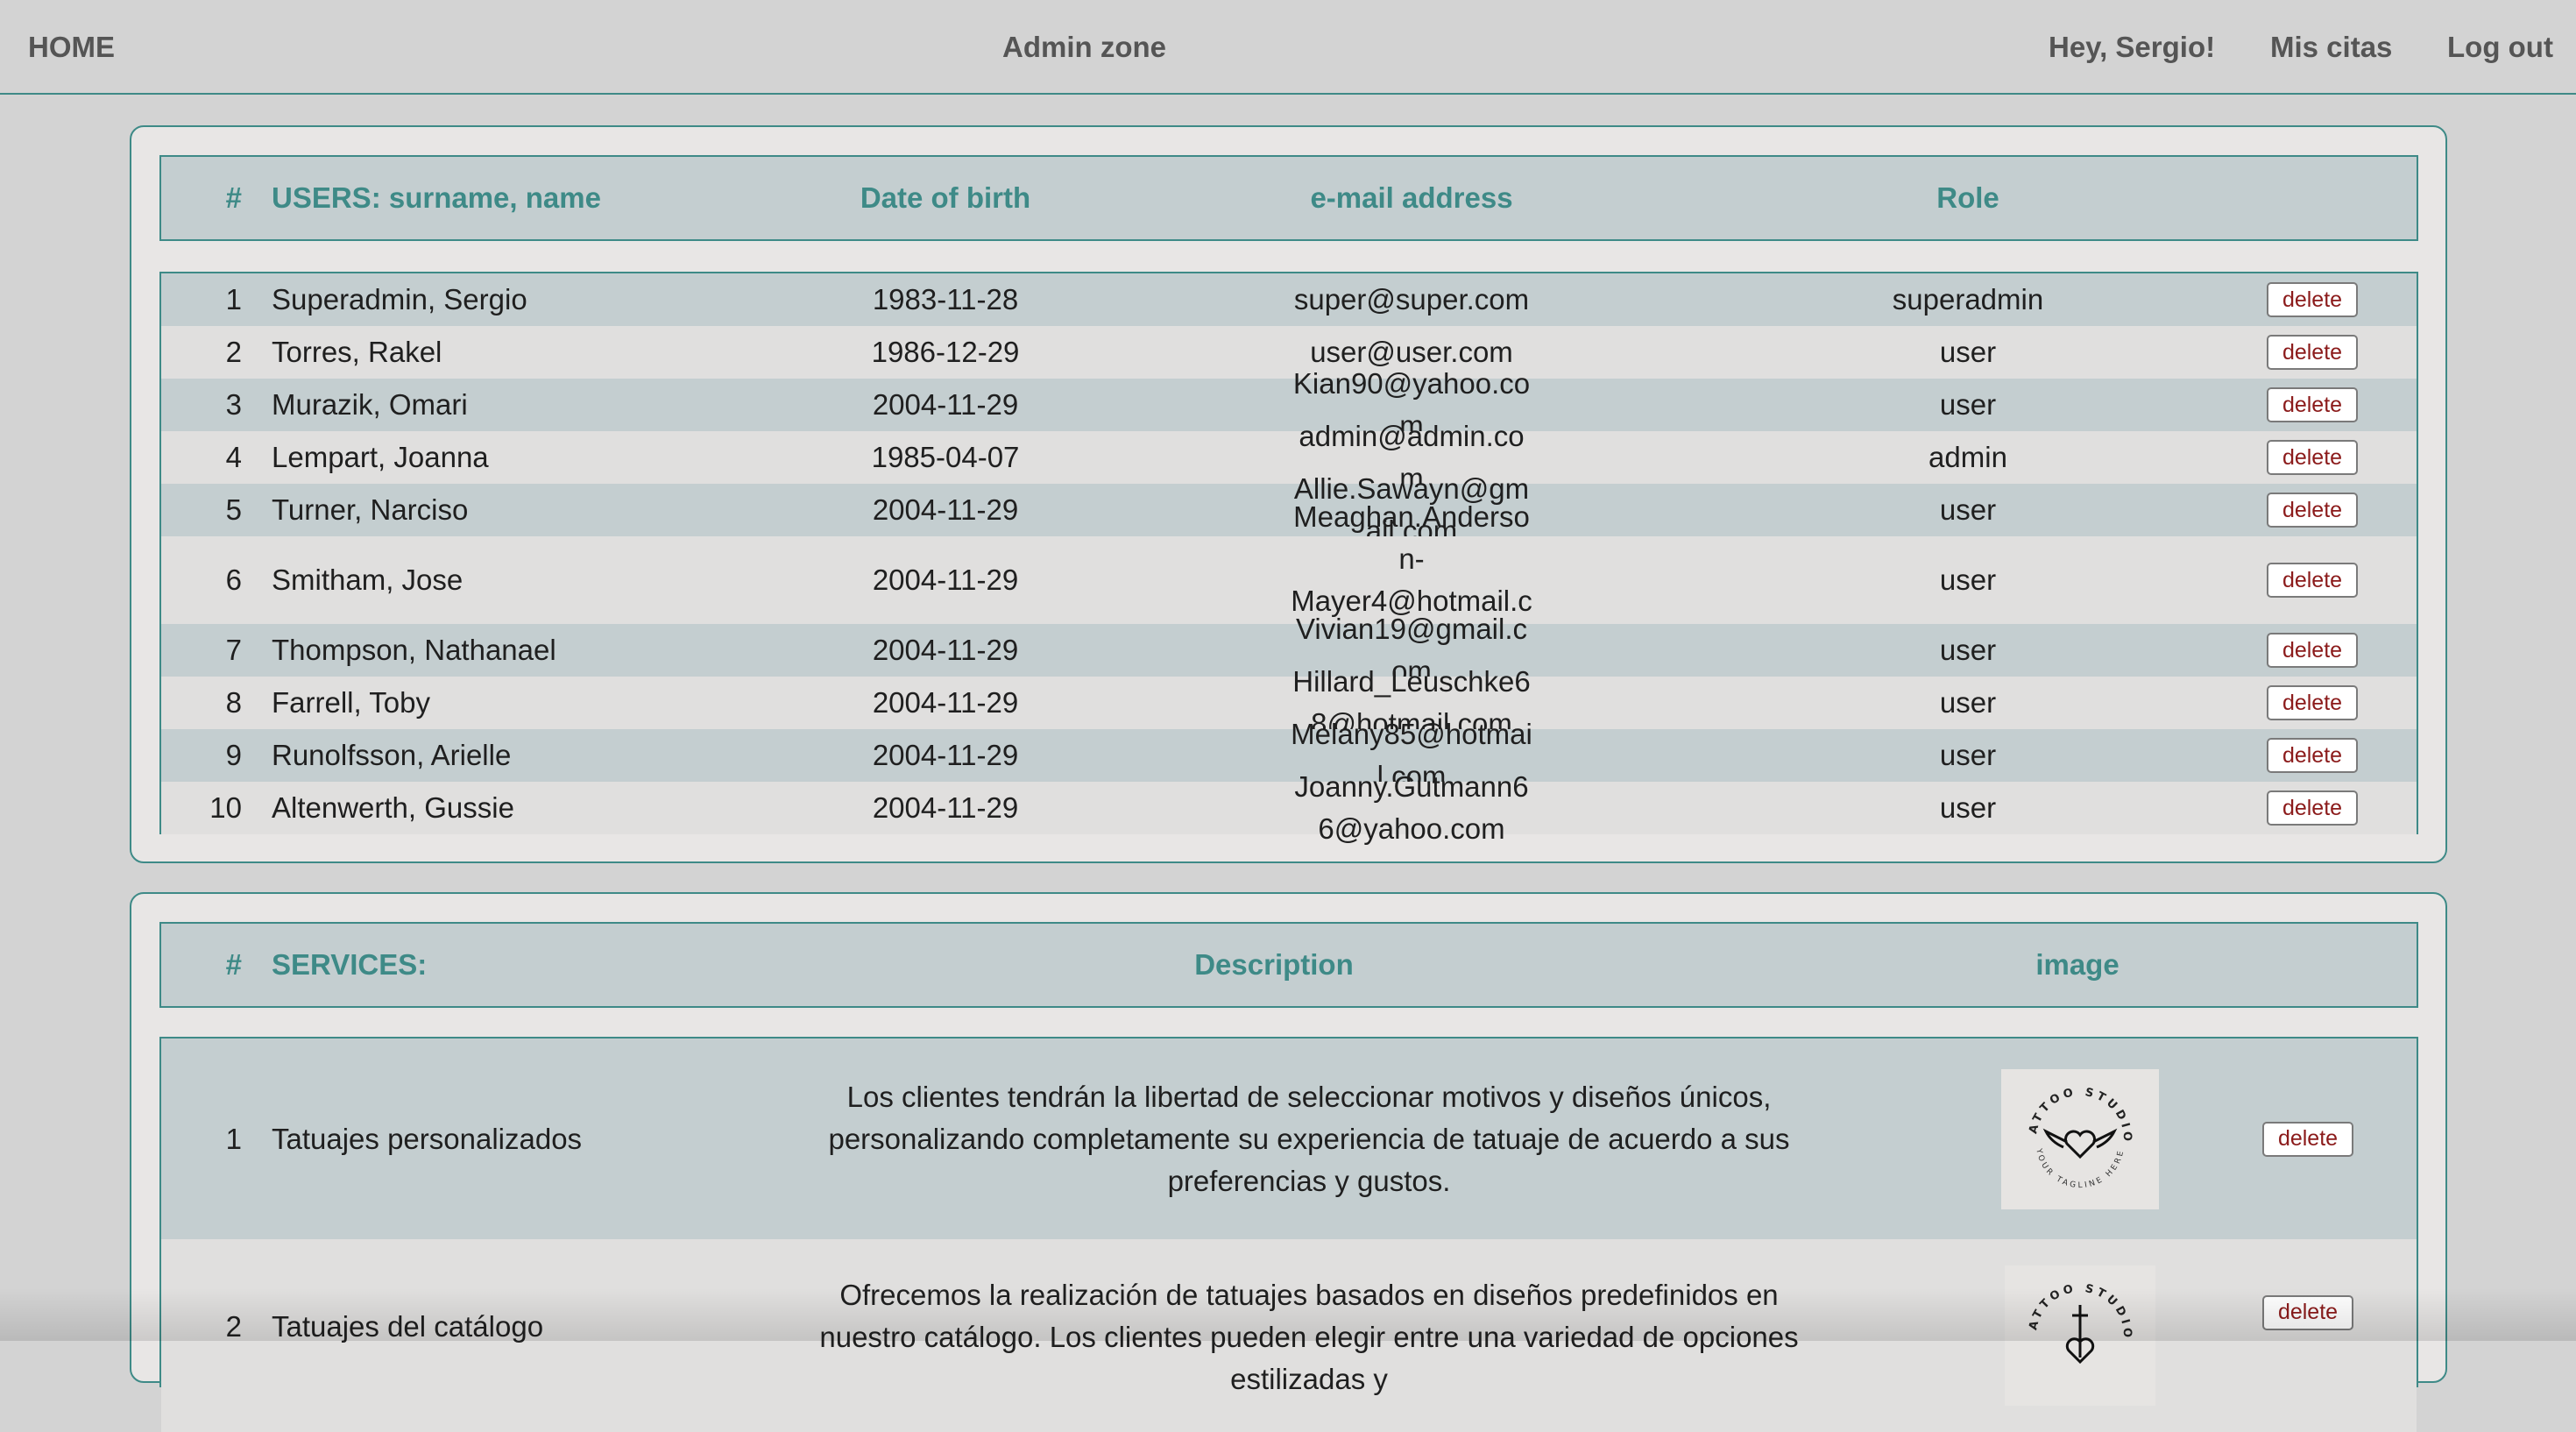 The width and height of the screenshot is (2576, 1432). What do you see at coordinates (233, 352) in the screenshot?
I see `user-num: 2` at bounding box center [233, 352].